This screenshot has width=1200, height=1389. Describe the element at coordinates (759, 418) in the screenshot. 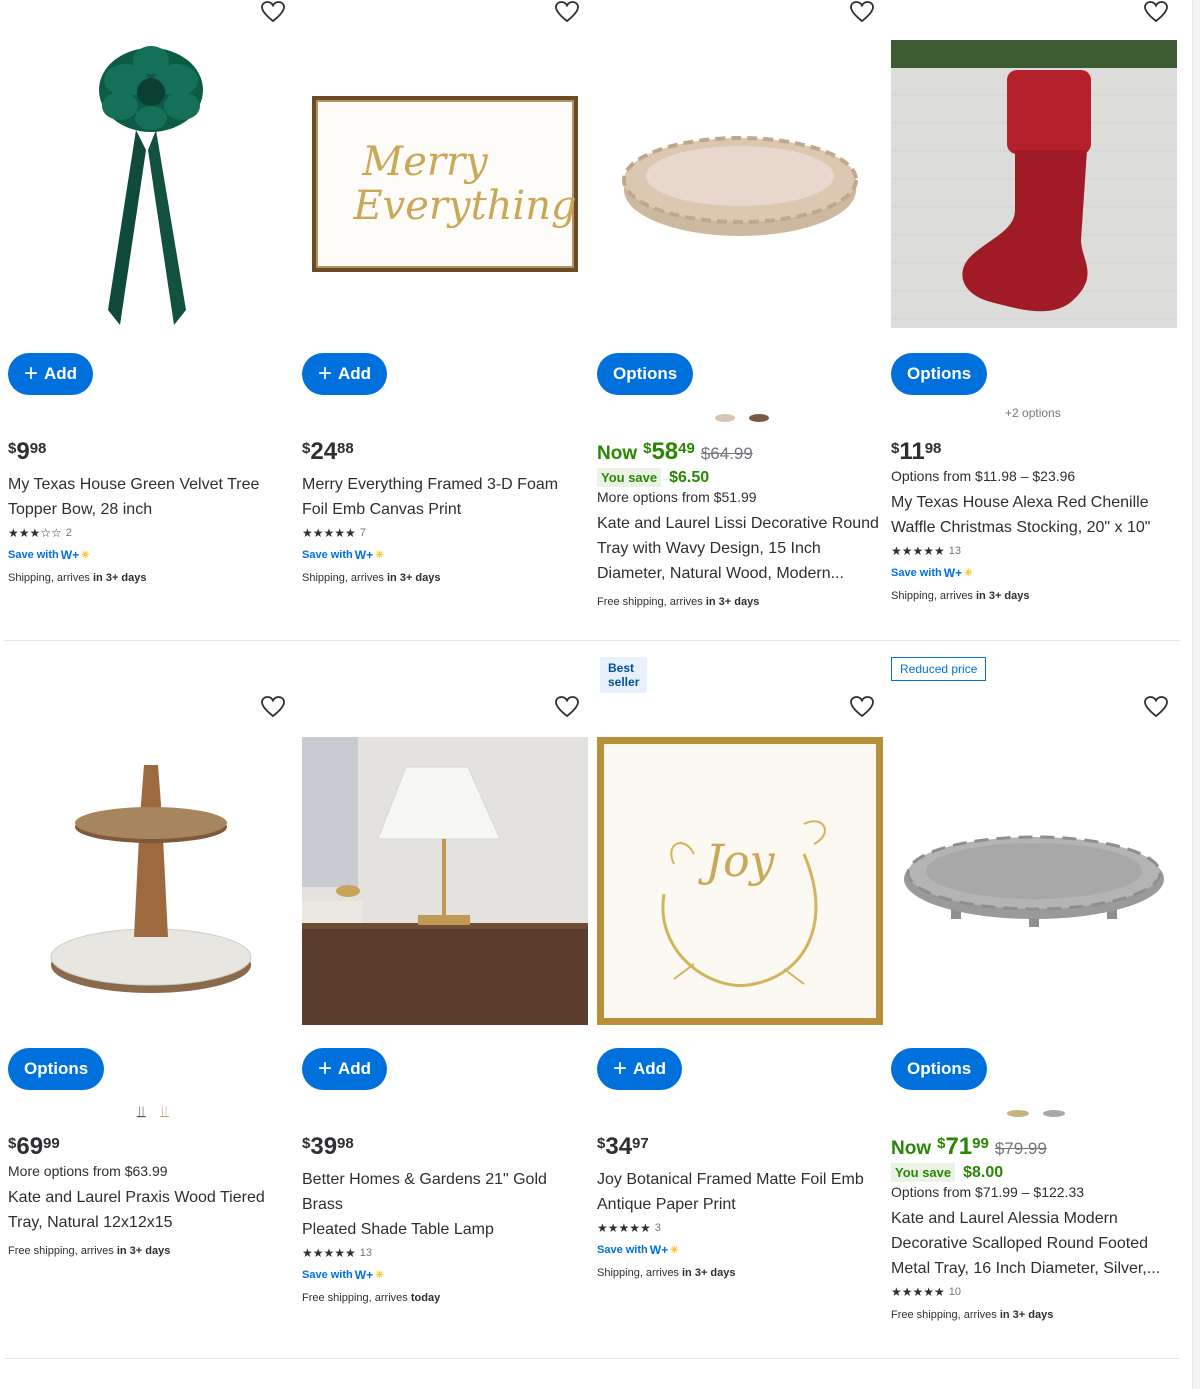

I see `swatch-brown` at that location.